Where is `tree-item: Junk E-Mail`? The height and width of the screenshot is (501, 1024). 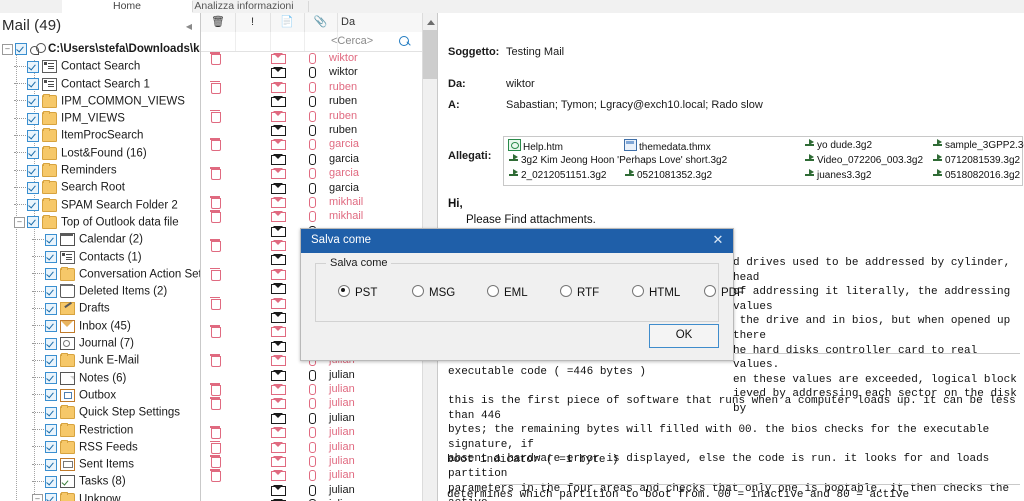
tree-item: Junk E-Mail is located at coordinates (100, 362).